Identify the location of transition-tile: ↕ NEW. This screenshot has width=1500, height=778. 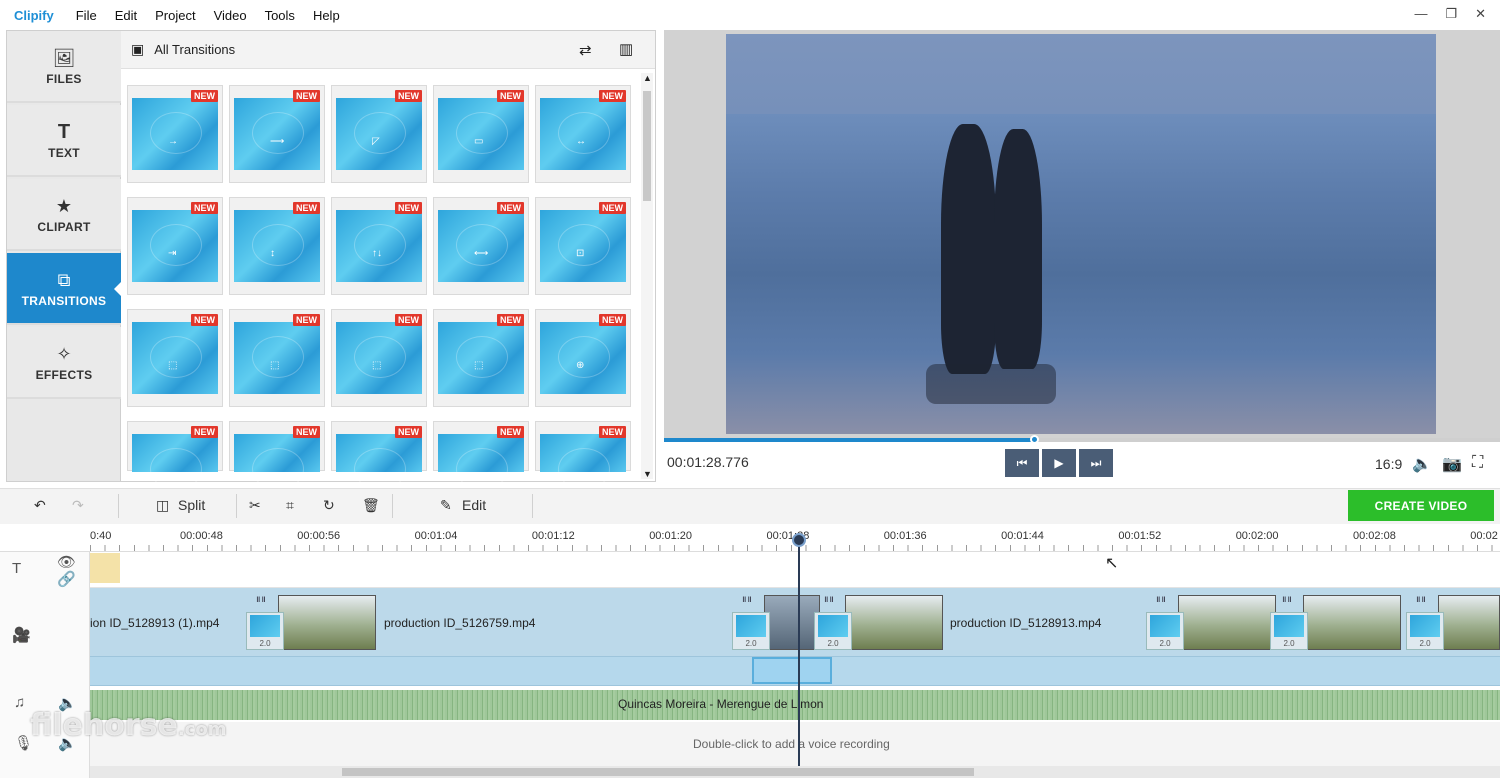
(277, 246).